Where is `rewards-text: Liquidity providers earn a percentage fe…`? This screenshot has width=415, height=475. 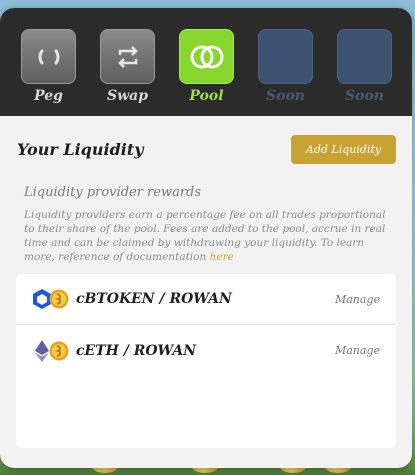 rewards-text: Liquidity providers earn a percentage fe… is located at coordinates (205, 236).